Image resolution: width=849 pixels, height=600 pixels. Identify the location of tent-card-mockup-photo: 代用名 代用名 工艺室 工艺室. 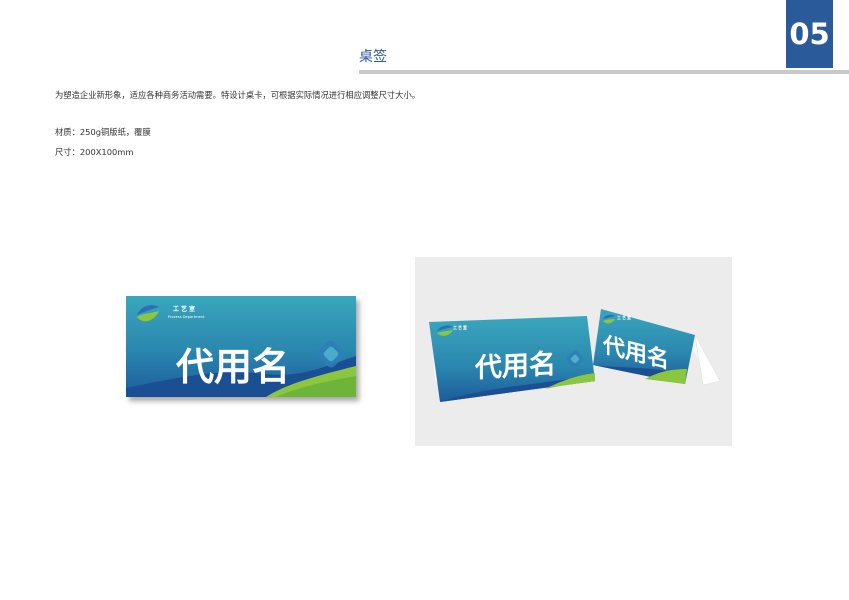
(573, 351).